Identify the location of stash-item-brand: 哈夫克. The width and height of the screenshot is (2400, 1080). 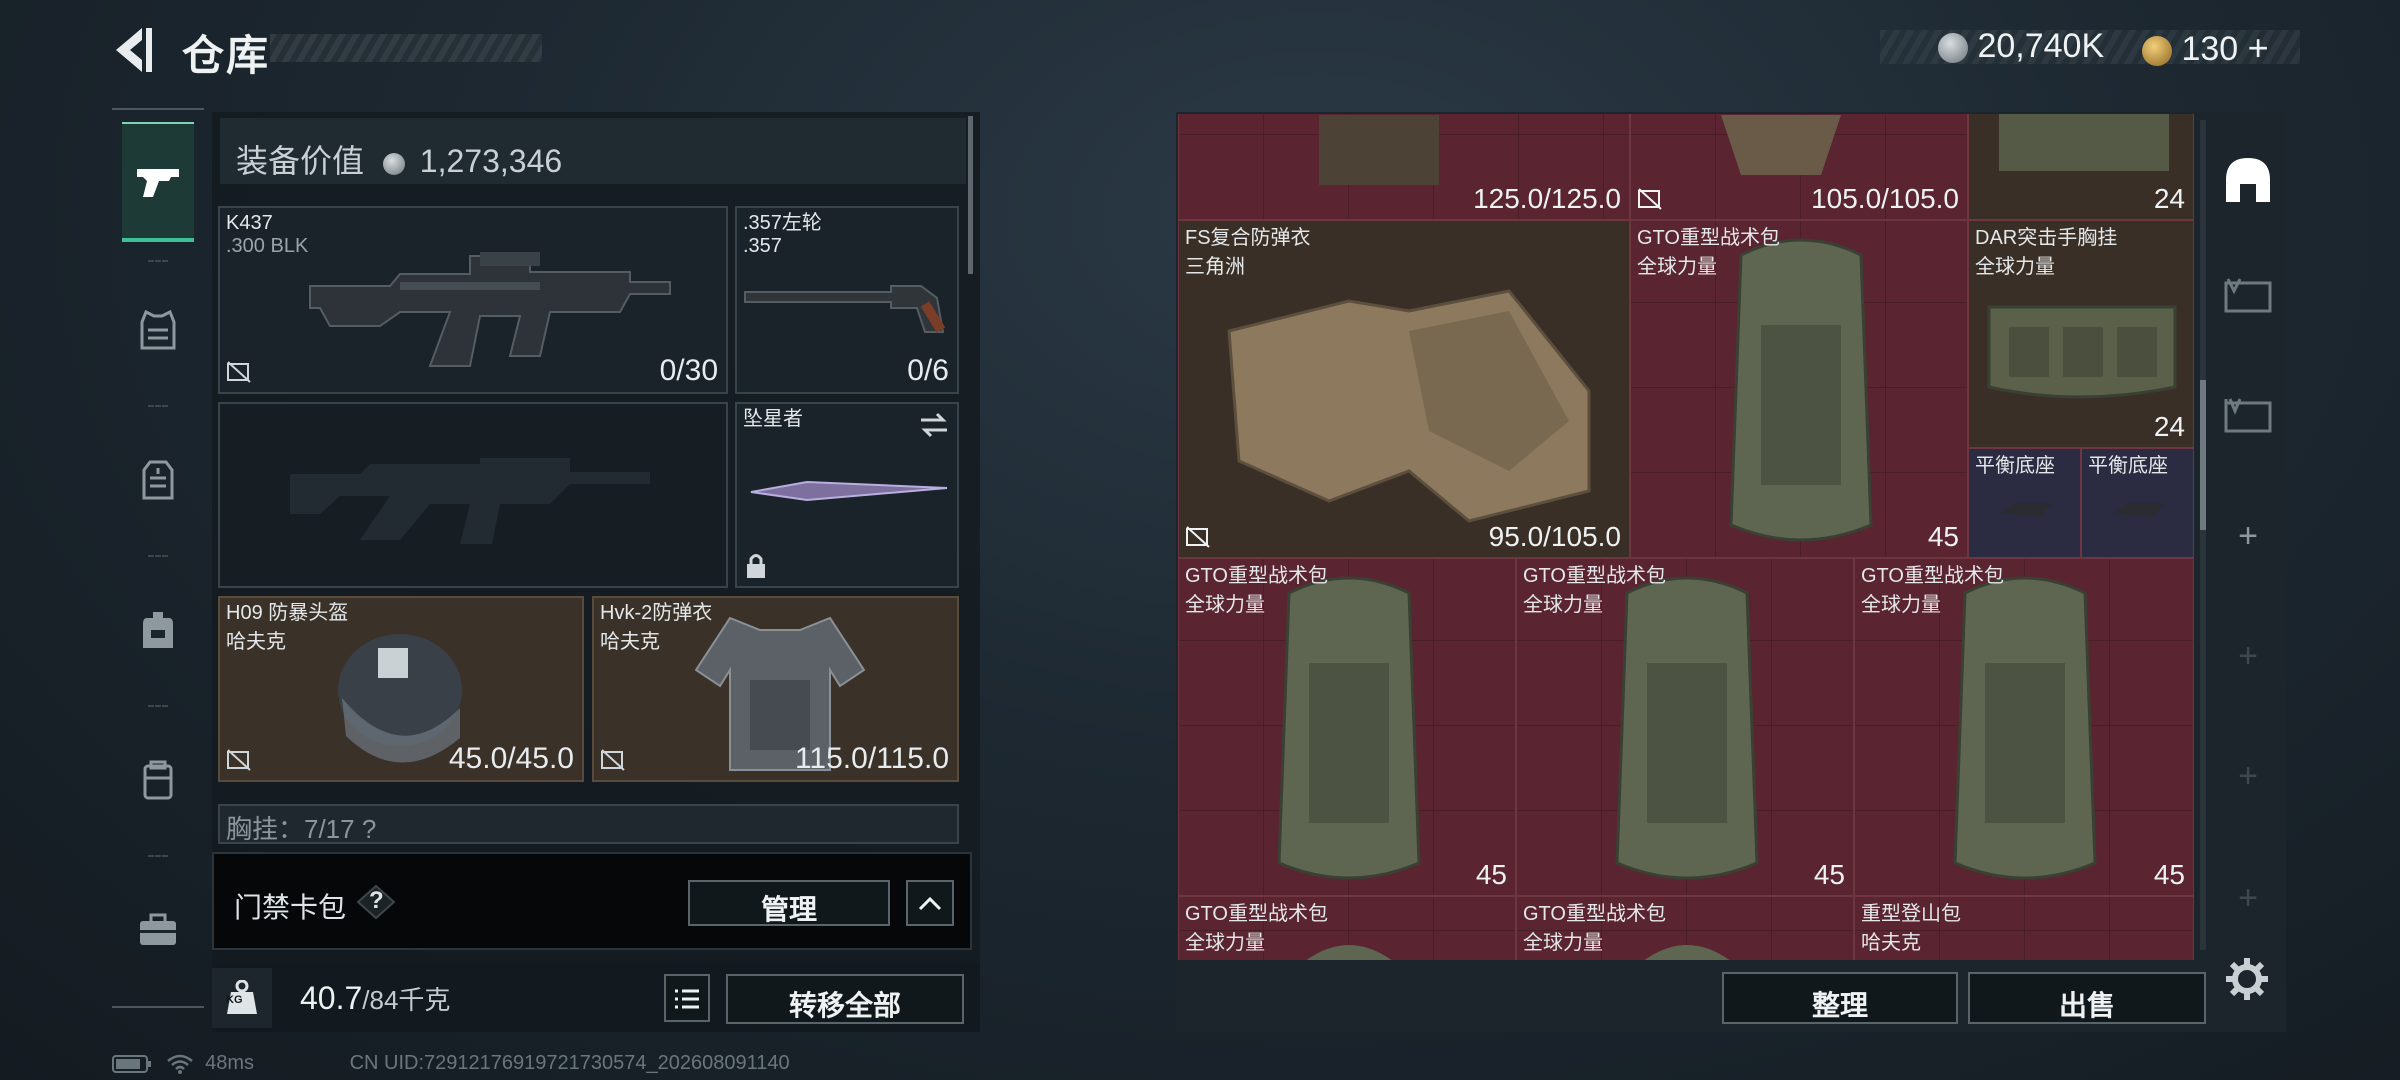
(1891, 943).